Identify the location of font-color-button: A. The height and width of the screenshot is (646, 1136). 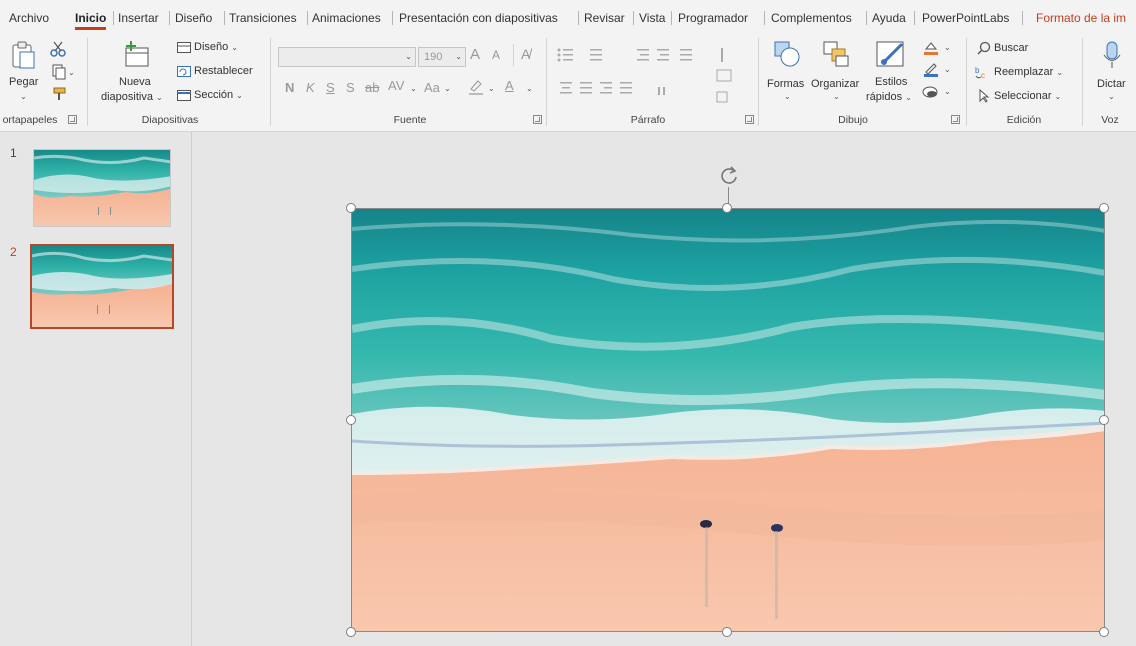
(509, 85).